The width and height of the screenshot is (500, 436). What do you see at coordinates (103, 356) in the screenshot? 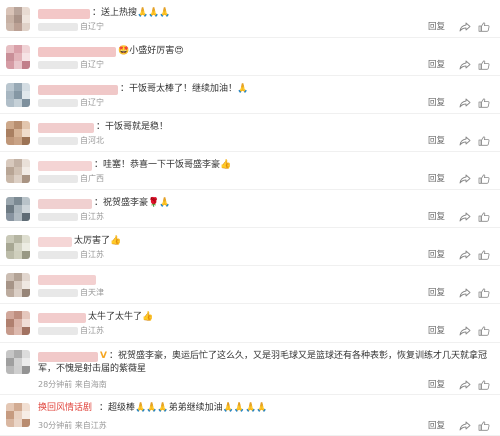
I see `vip-badge: V` at bounding box center [103, 356].